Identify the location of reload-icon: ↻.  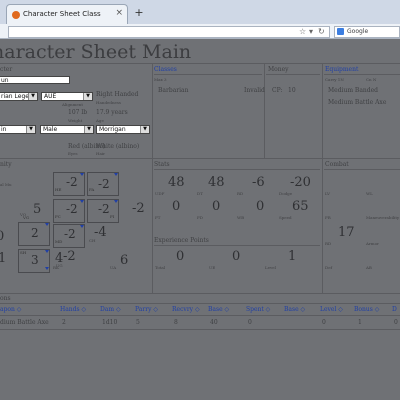
(321, 31).